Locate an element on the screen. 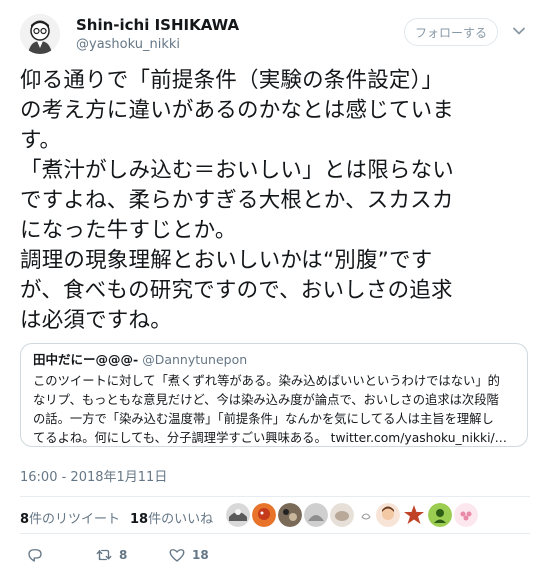 The image size is (550, 581). retweet-icon is located at coordinates (104, 555).